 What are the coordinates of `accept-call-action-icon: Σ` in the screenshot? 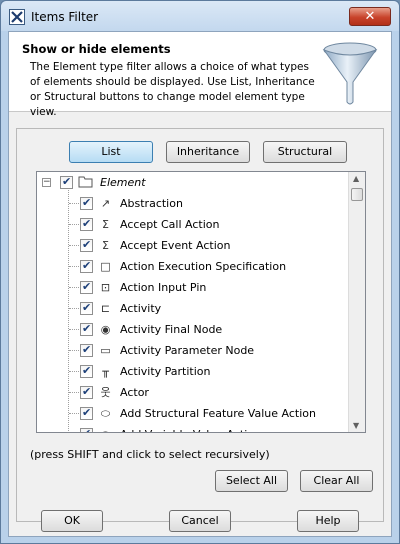 It's located at (105, 224).